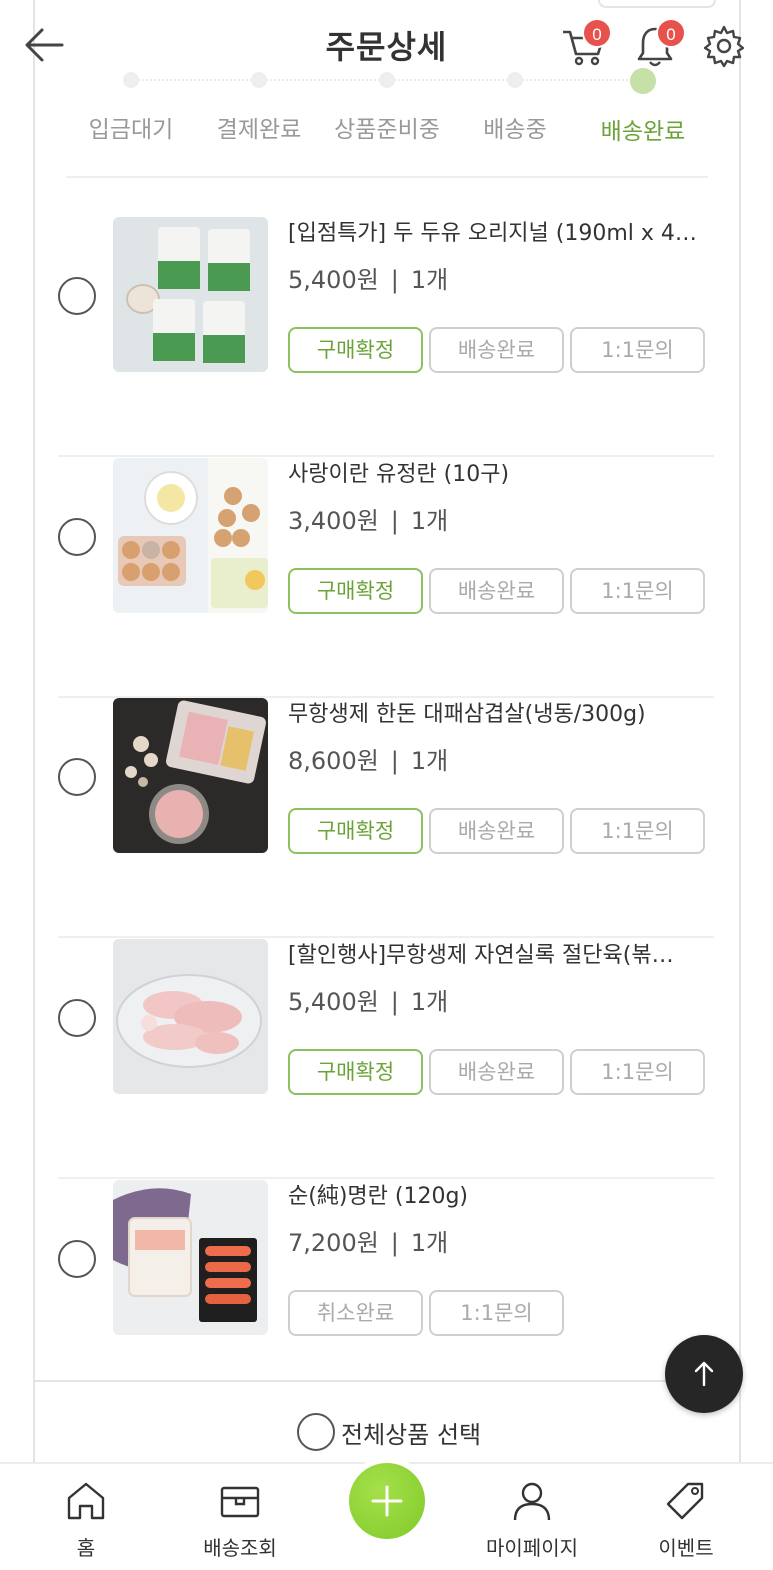 Image resolution: width=773 pixels, height=1570 pixels. I want to click on cart-button: 0, so click(586, 43).